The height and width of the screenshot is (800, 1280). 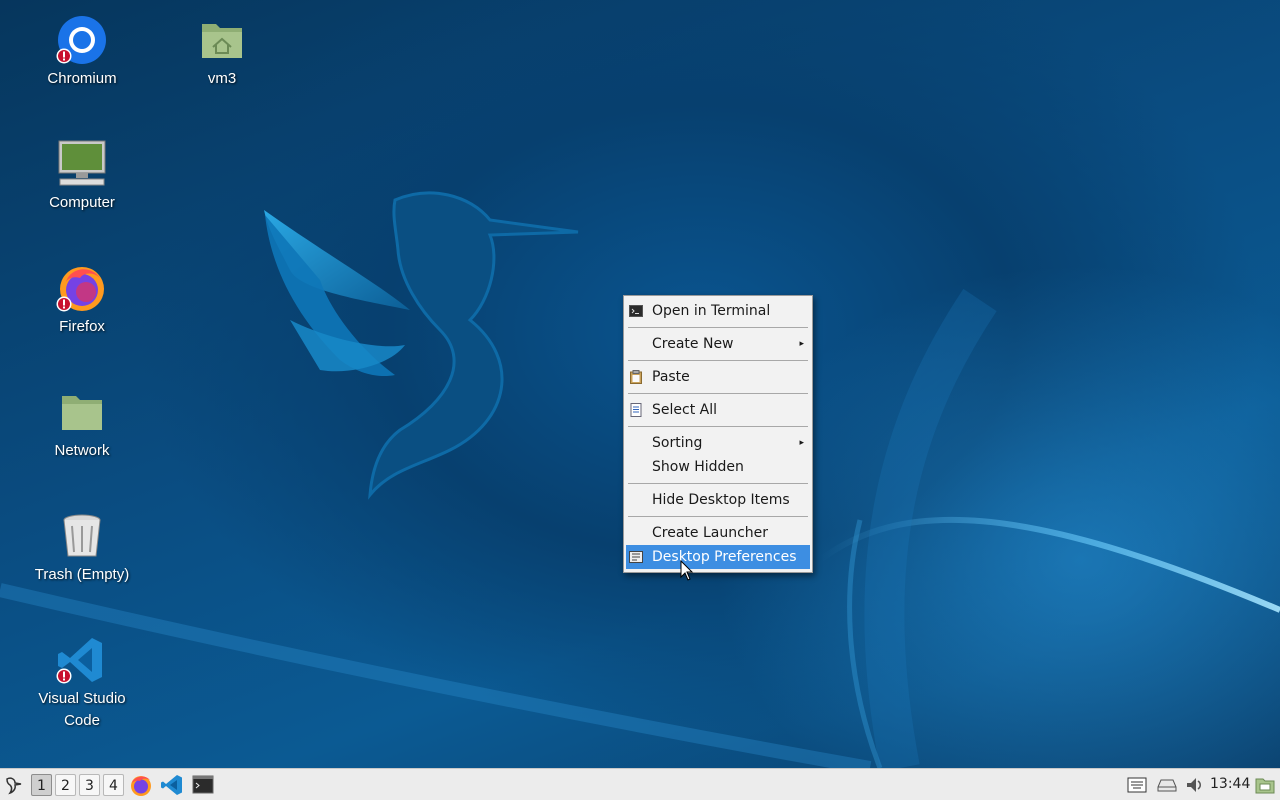 I want to click on network-folder-icon, so click(x=82, y=412).